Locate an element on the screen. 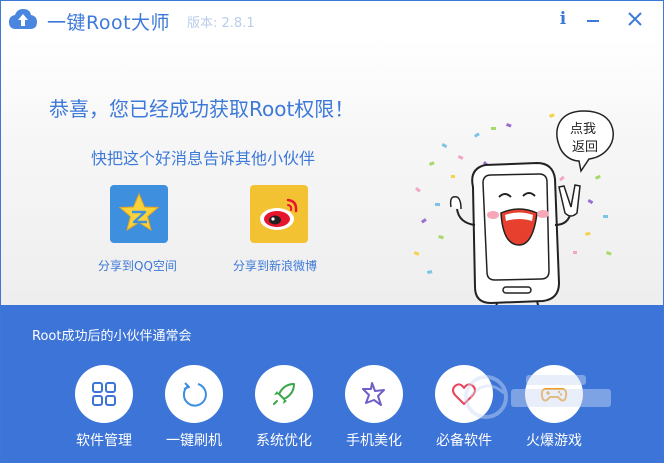 The width and height of the screenshot is (664, 463). weibo-eye-icon is located at coordinates (279, 214).